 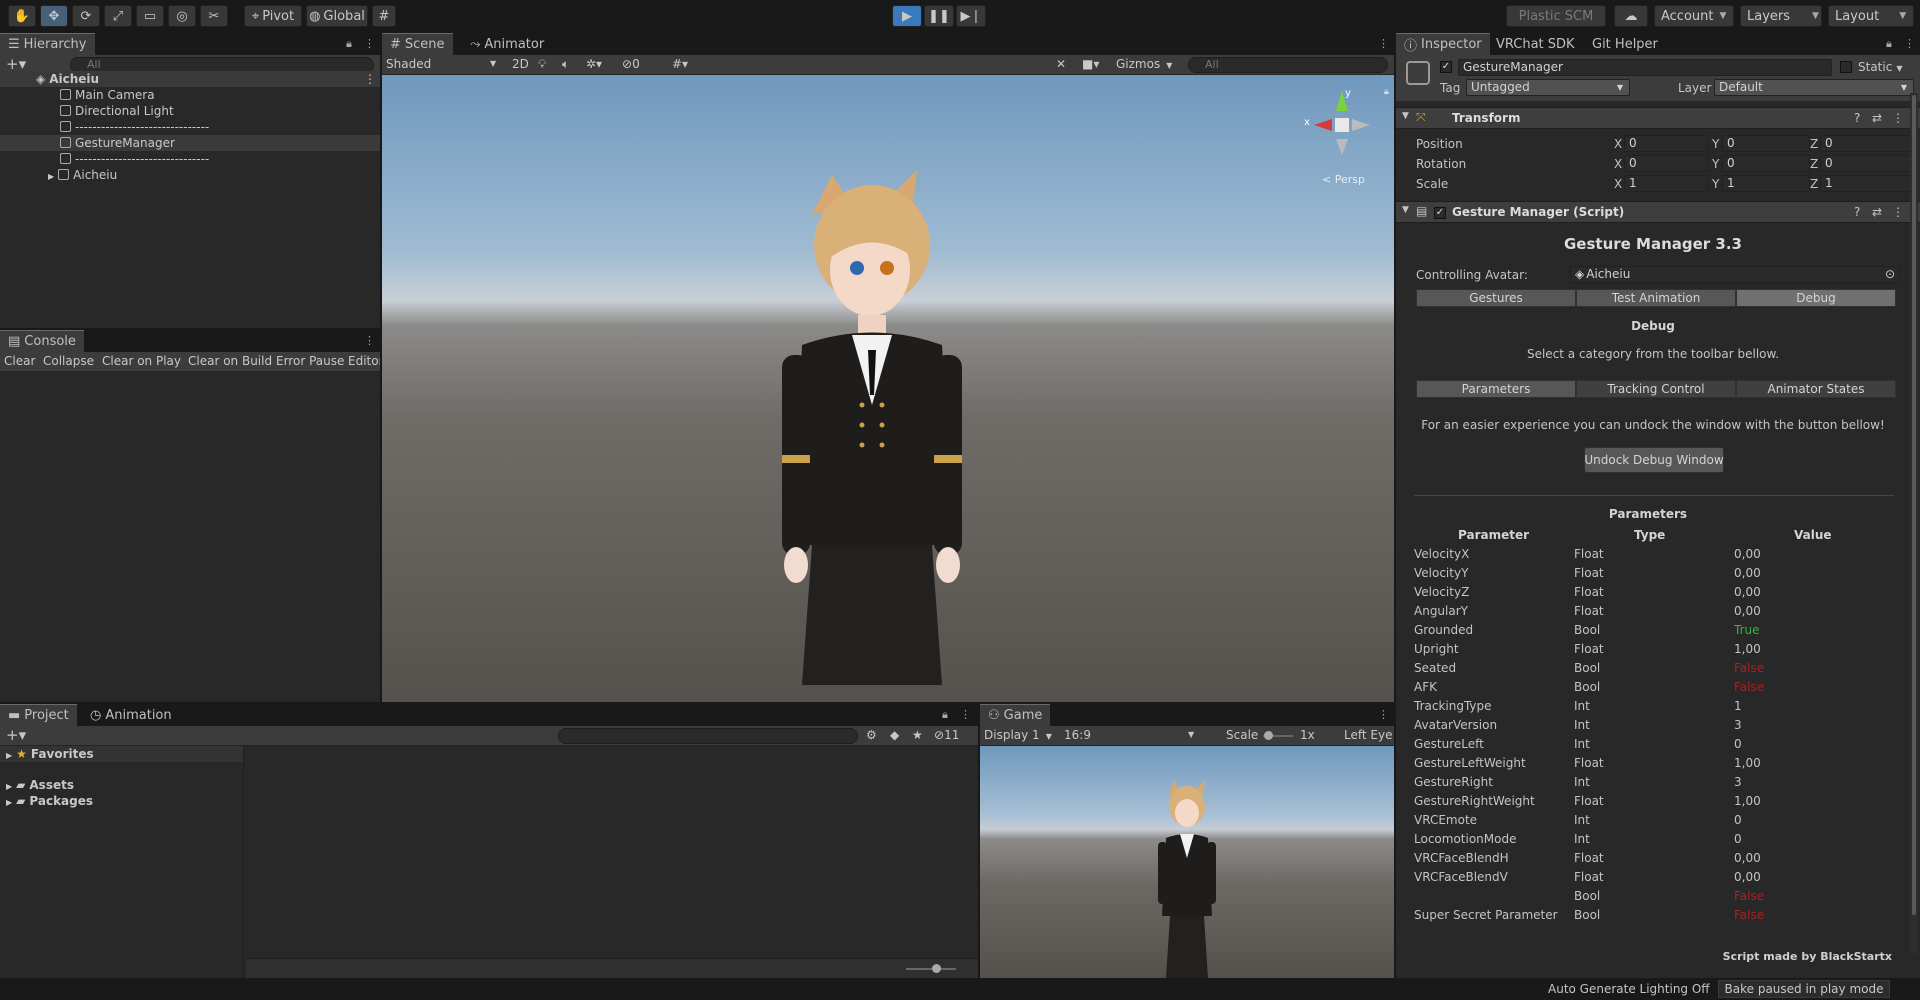 I want to click on assets-row: ▶ ▰ Assets, so click(x=121, y=785).